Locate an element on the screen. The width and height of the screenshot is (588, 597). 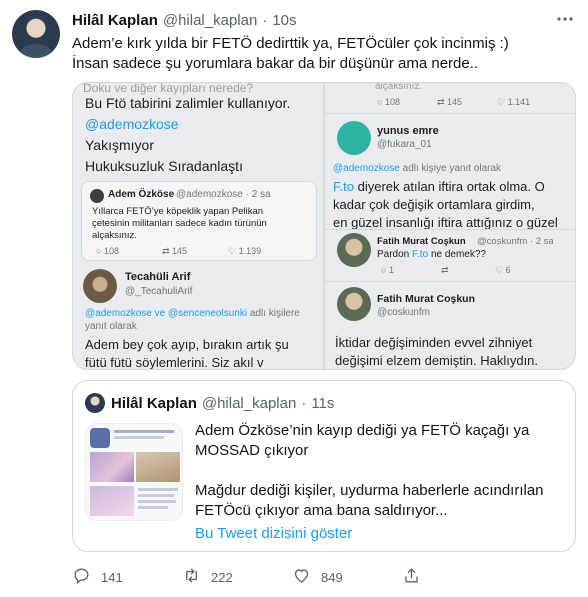
author-name: Hilâl Kaplan is located at coordinates (115, 20).